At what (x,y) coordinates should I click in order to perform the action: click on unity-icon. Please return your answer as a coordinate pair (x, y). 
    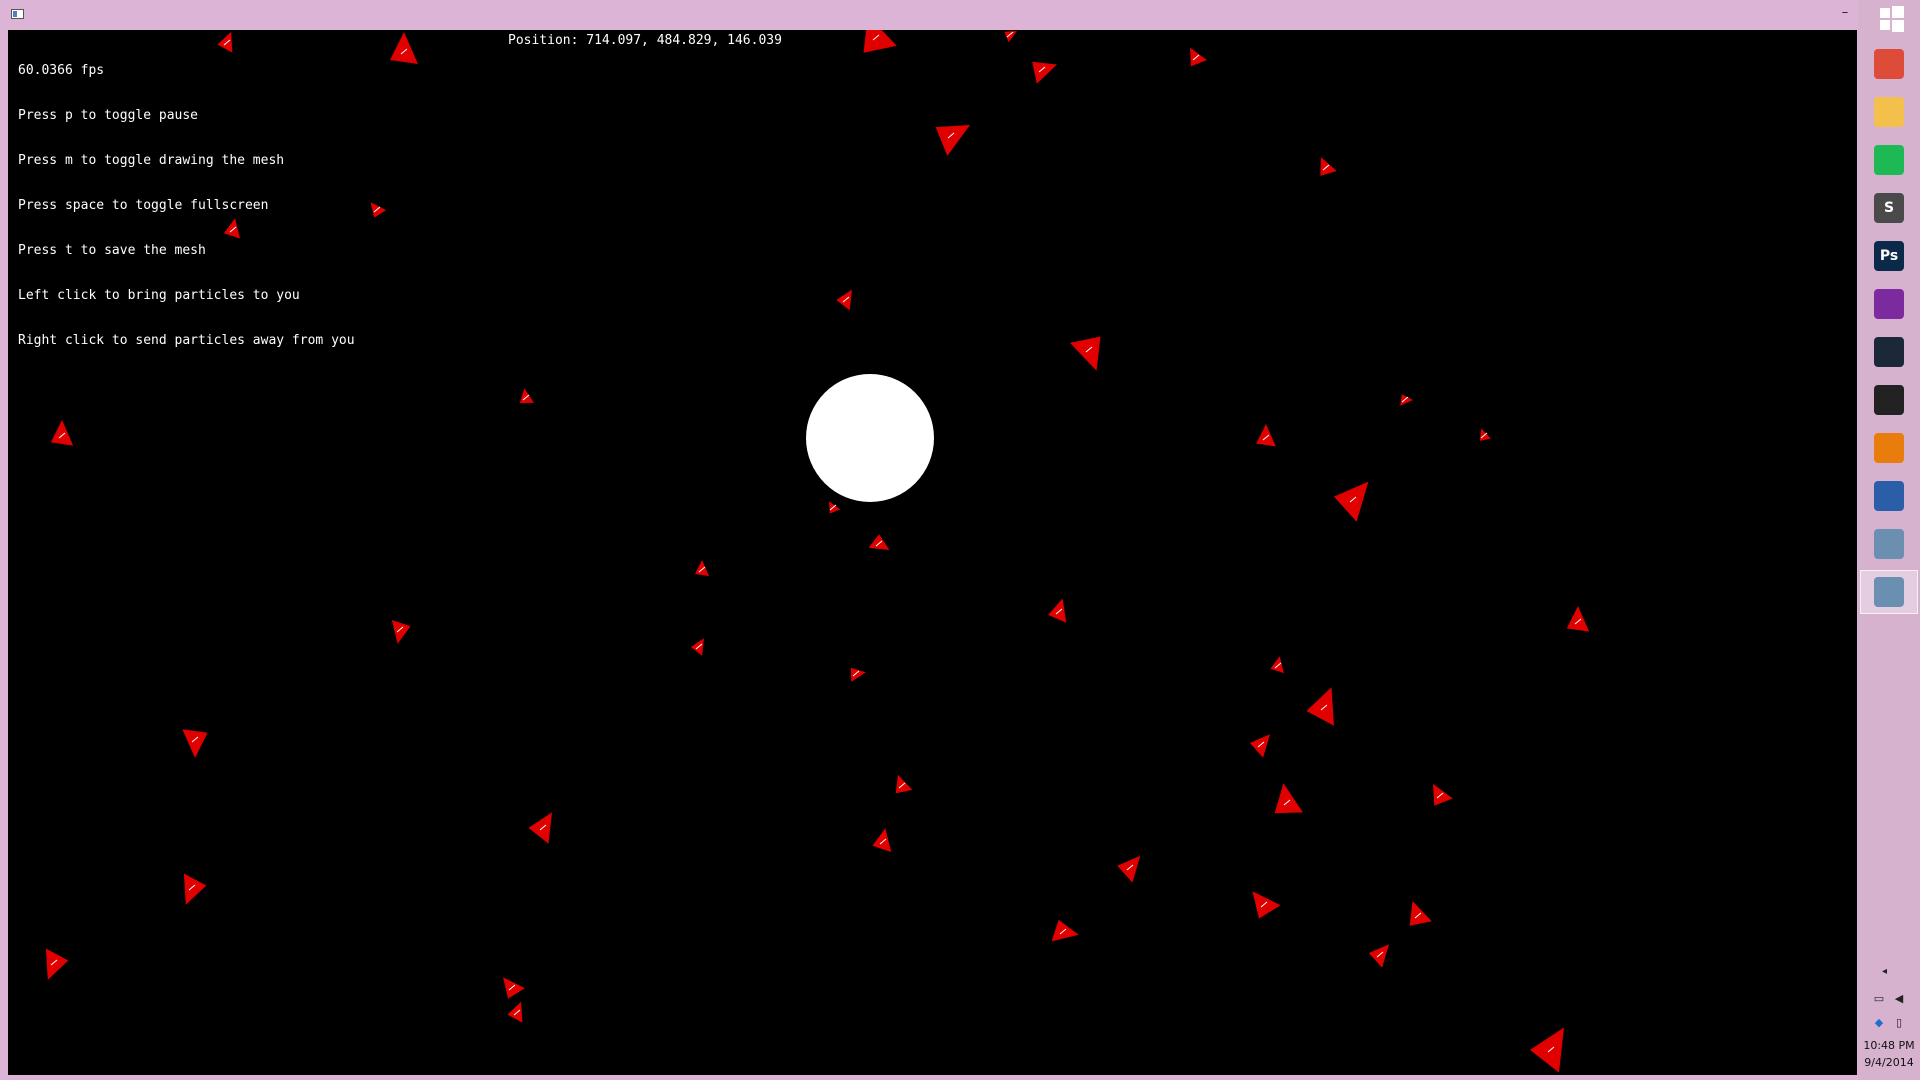
    Looking at the image, I should click on (1889, 400).